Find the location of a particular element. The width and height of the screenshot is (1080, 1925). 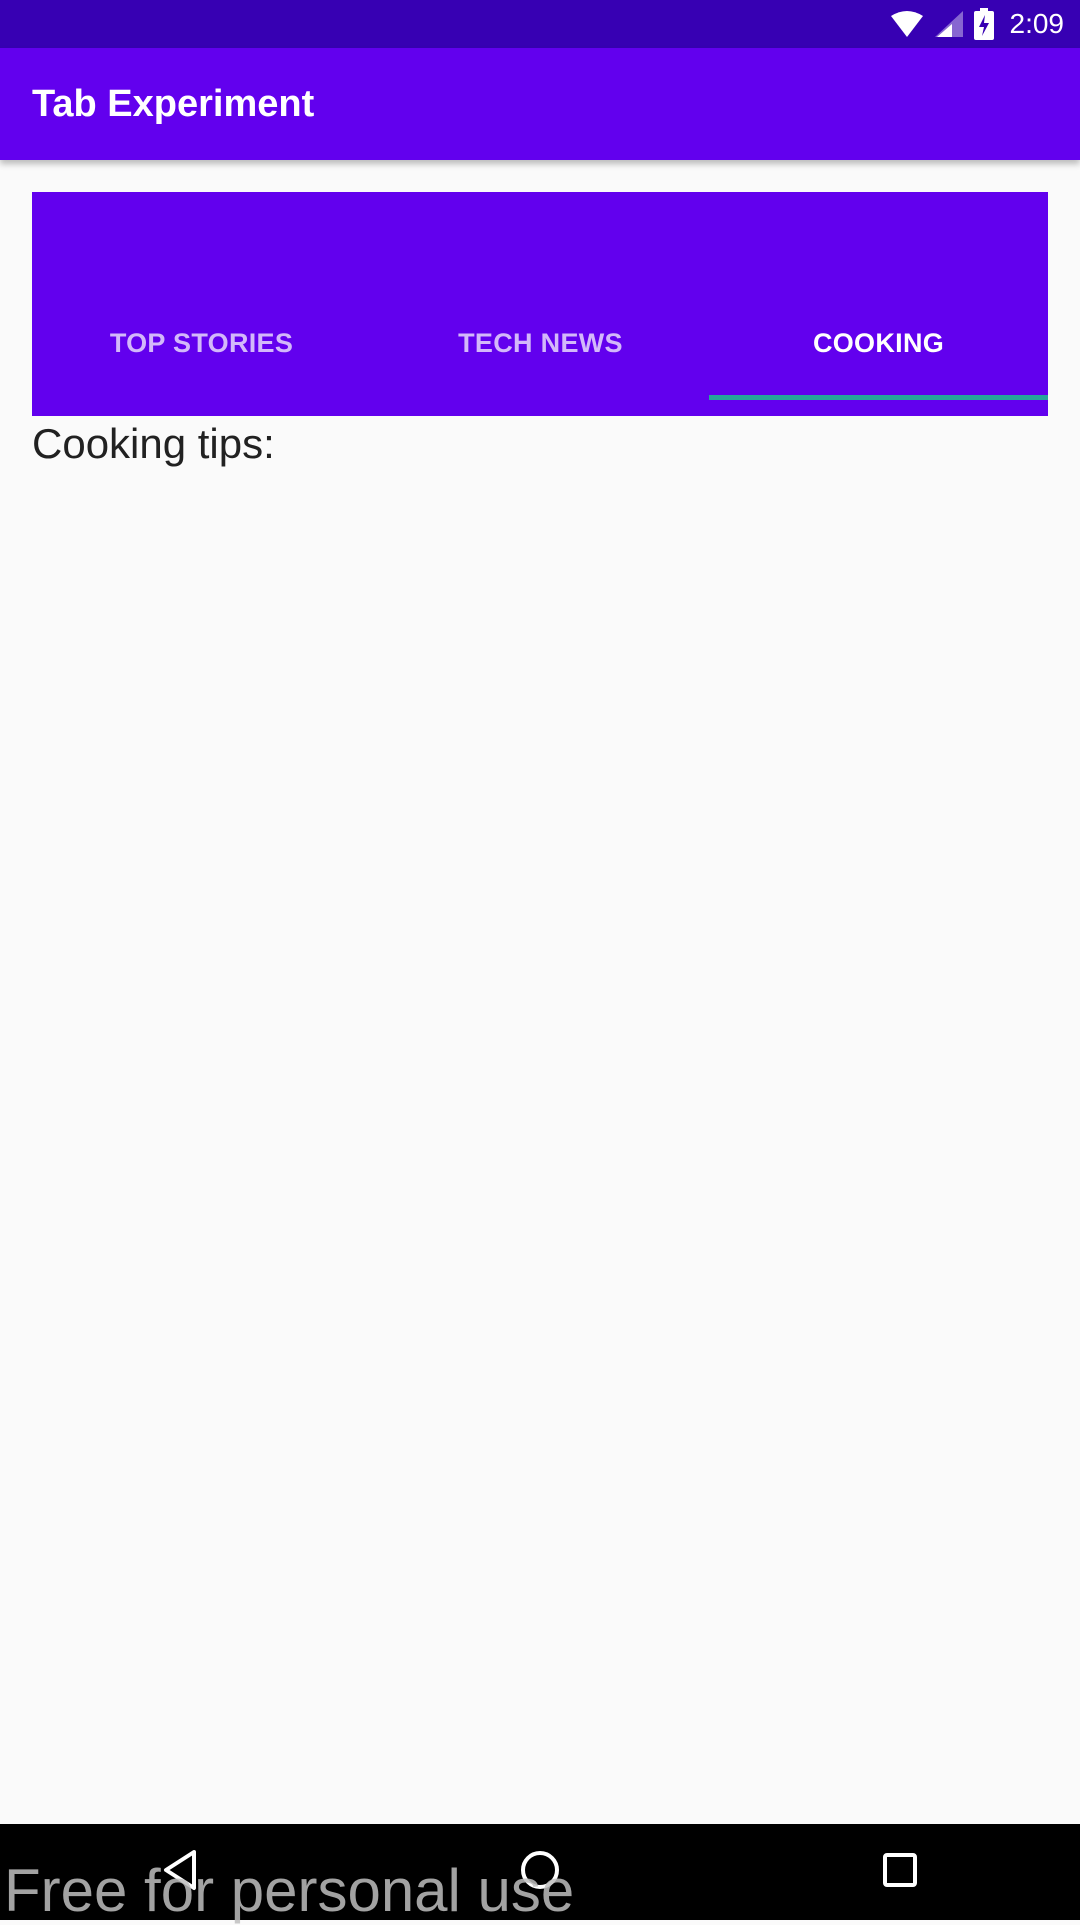

tab-layout: TOP STORIES TECH NEWS COOKING is located at coordinates (540, 304).